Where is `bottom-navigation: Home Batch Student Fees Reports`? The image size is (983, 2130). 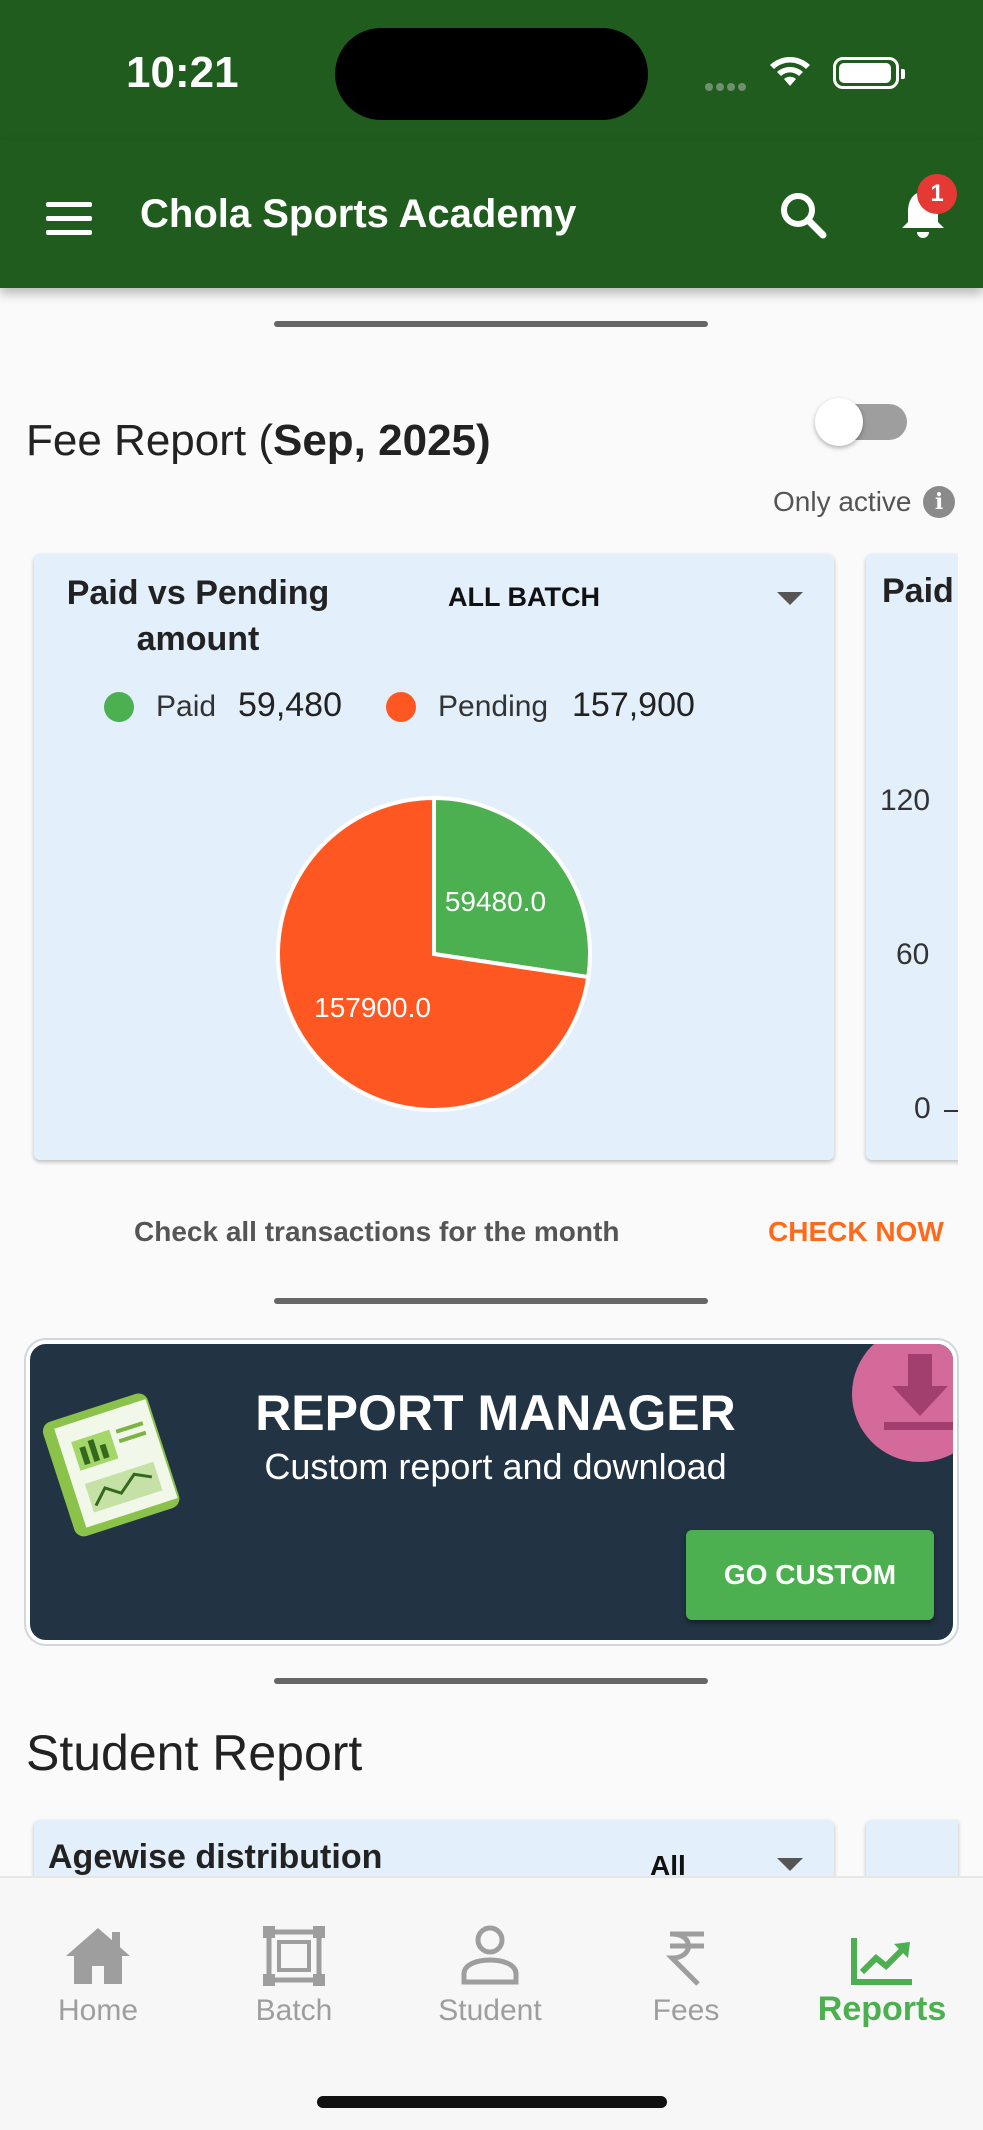 bottom-navigation: Home Batch Student Fees Reports is located at coordinates (491, 2003).